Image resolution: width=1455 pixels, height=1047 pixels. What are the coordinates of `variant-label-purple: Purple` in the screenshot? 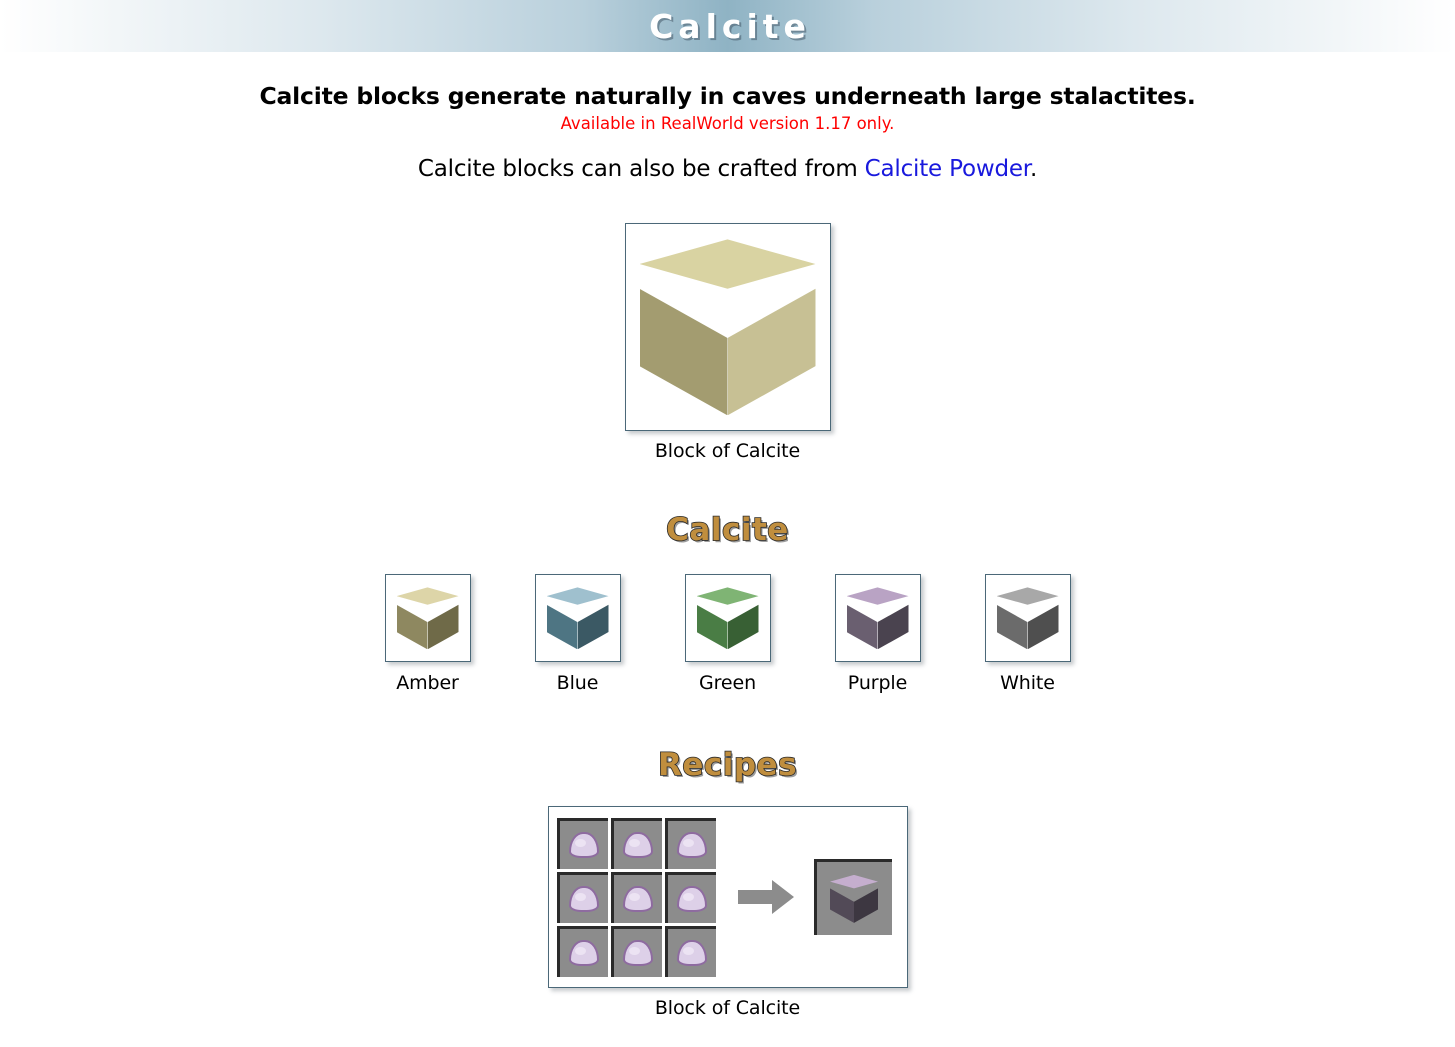 It's located at (877, 683).